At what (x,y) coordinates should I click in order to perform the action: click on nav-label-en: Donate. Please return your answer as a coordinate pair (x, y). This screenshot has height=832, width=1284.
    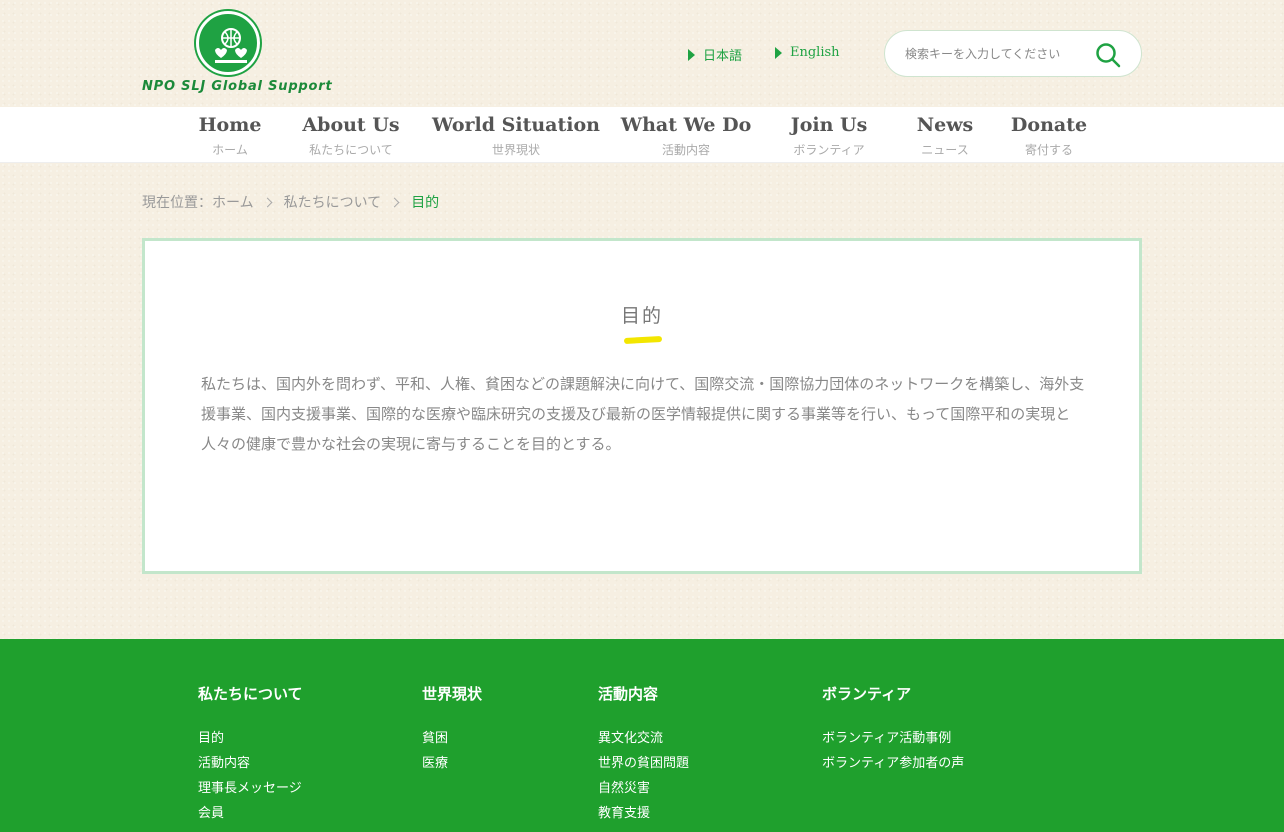
    Looking at the image, I should click on (1049, 125).